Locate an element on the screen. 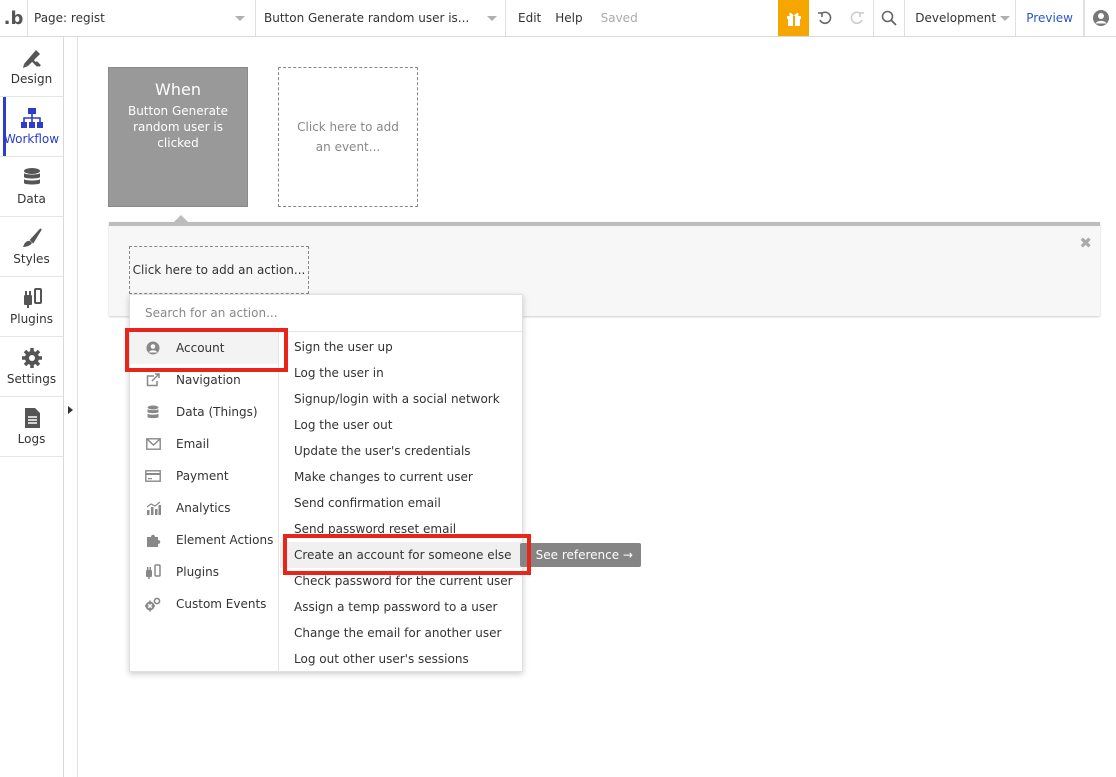 The height and width of the screenshot is (777, 1116). category-element-actions: Element Actions is located at coordinates (204, 540).